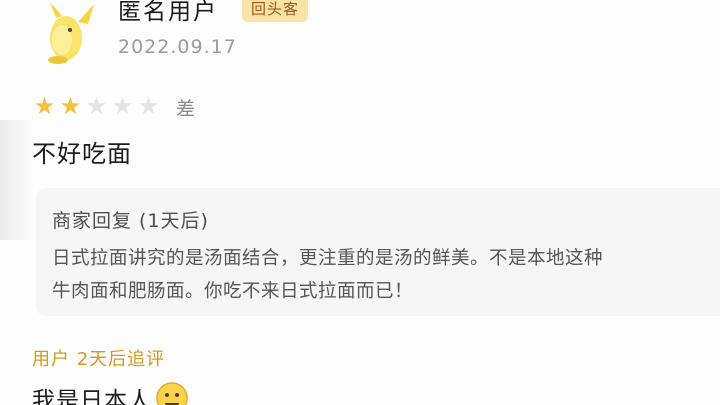 The image size is (720, 405). What do you see at coordinates (186, 109) in the screenshot?
I see `rating-label: 差` at bounding box center [186, 109].